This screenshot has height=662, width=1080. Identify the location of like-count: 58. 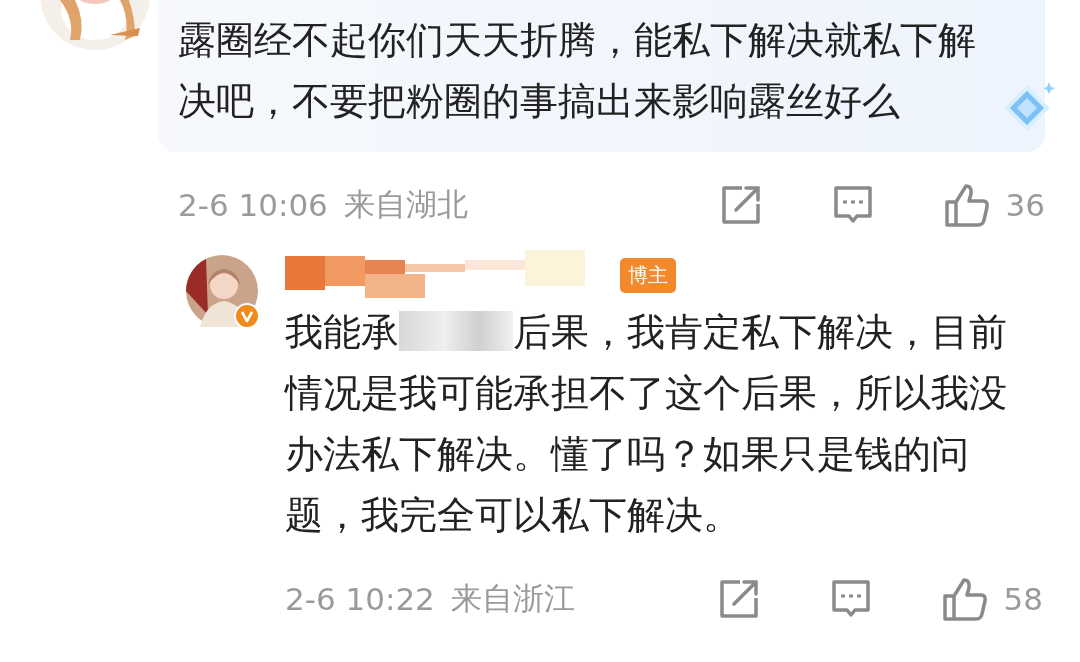
(1023, 599).